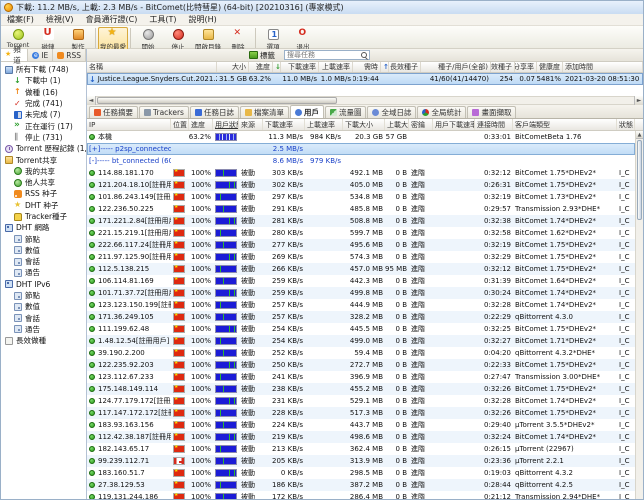  Describe the element at coordinates (203, 19) in the screenshot. I see `menu-item: 說明(H)` at that location.